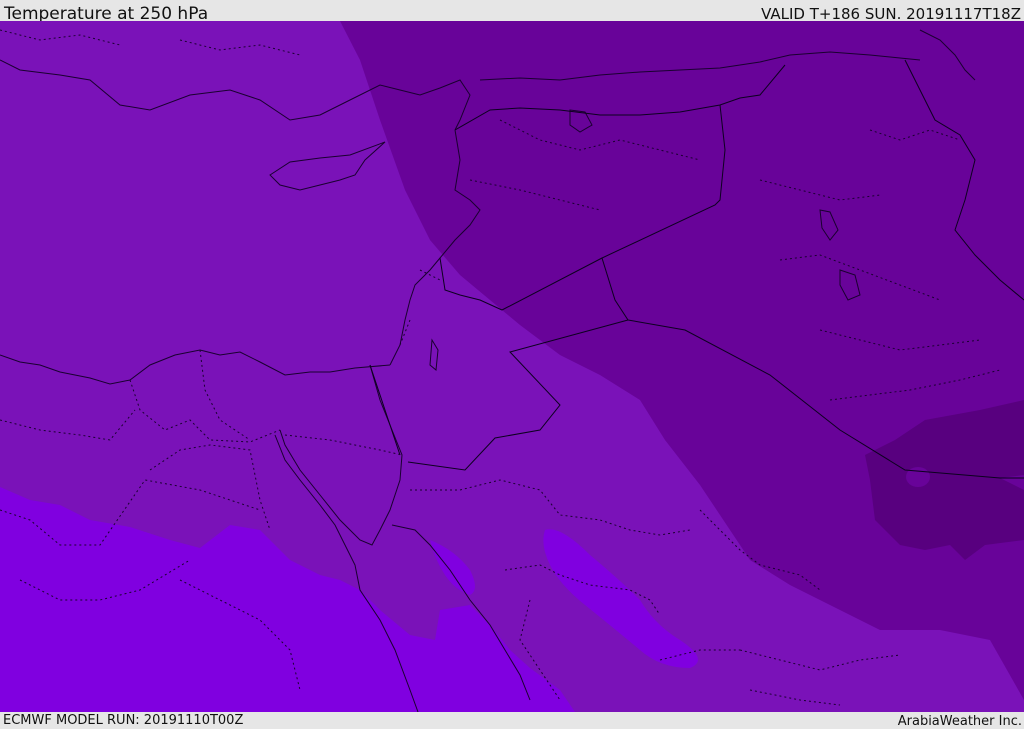  I want to click on model-run: ECMWF MODEL RUN: 20191110T00Z, so click(123, 720).